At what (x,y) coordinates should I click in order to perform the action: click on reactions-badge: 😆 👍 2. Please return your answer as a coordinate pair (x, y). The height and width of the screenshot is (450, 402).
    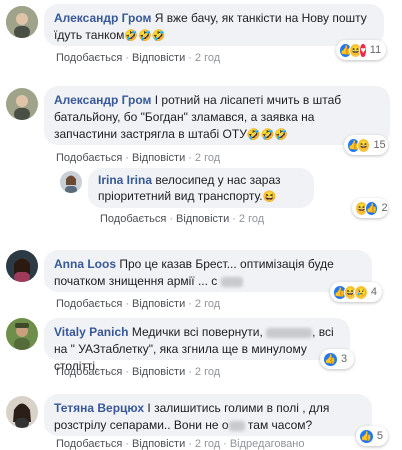
    Looking at the image, I should click on (370, 208).